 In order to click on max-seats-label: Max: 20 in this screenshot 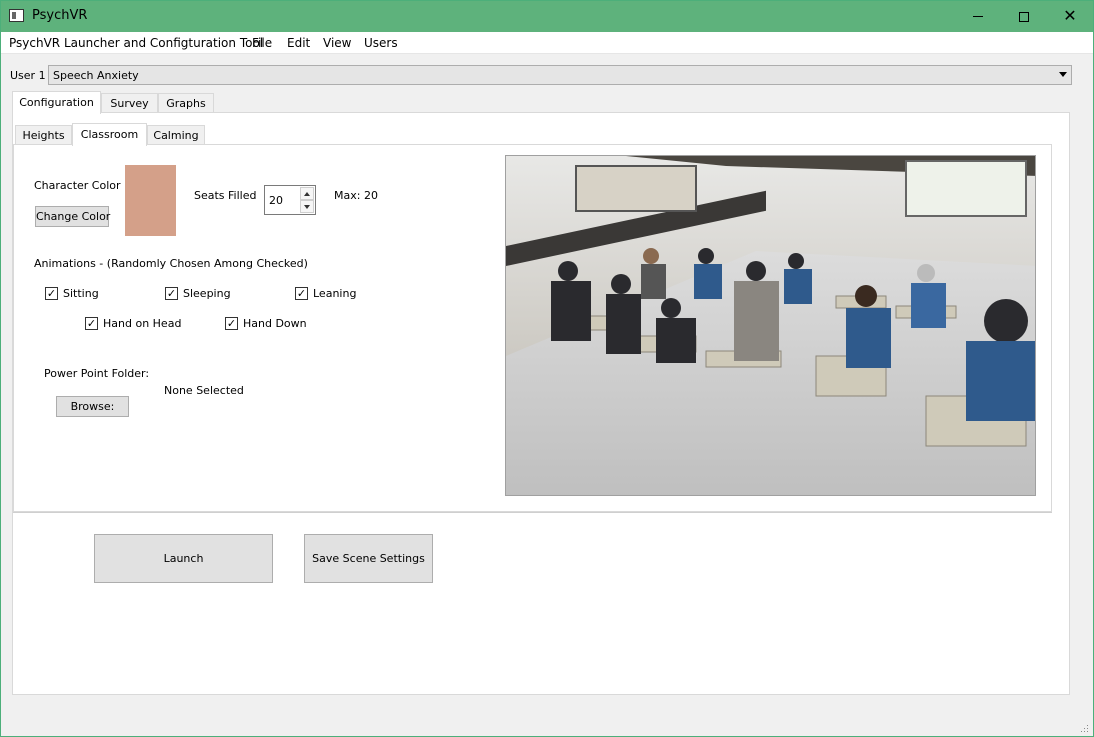, I will do `click(356, 195)`.